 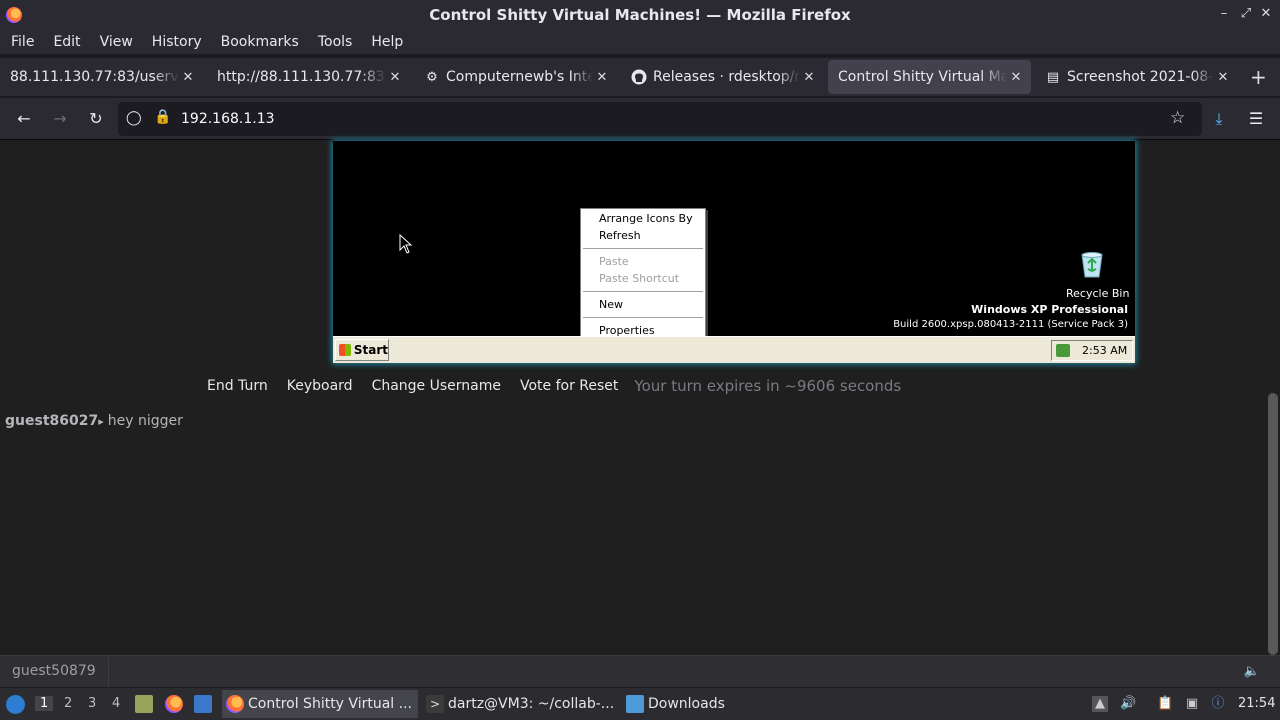 I want to click on folder-icon, so click(x=635, y=704).